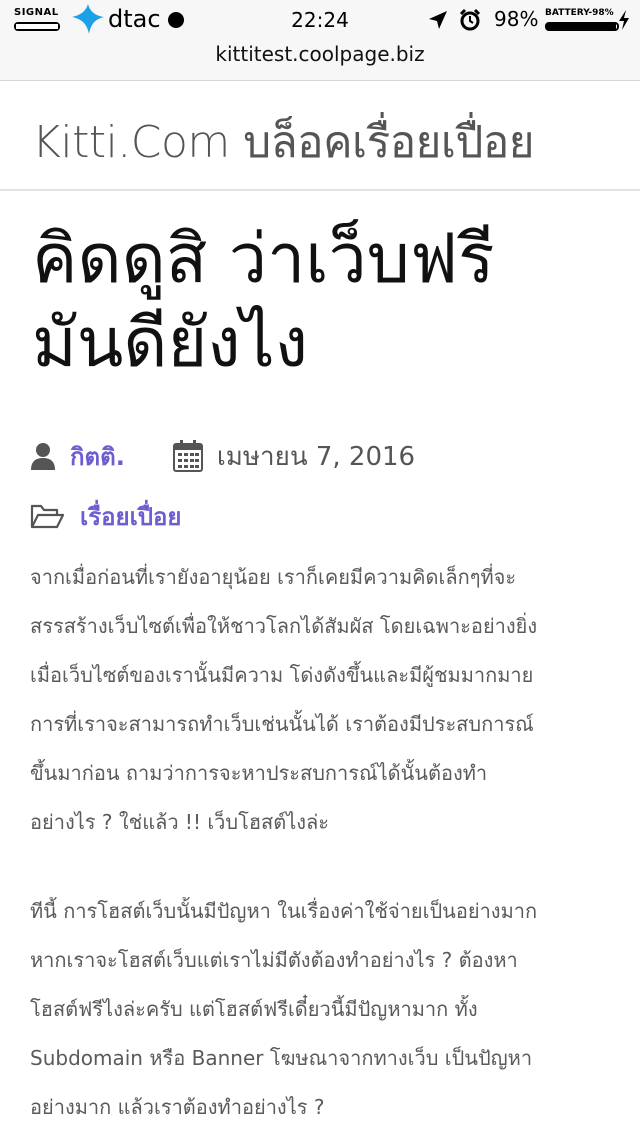 This screenshot has height=1136, width=640. I want to click on calendar-icon, so click(187, 456).